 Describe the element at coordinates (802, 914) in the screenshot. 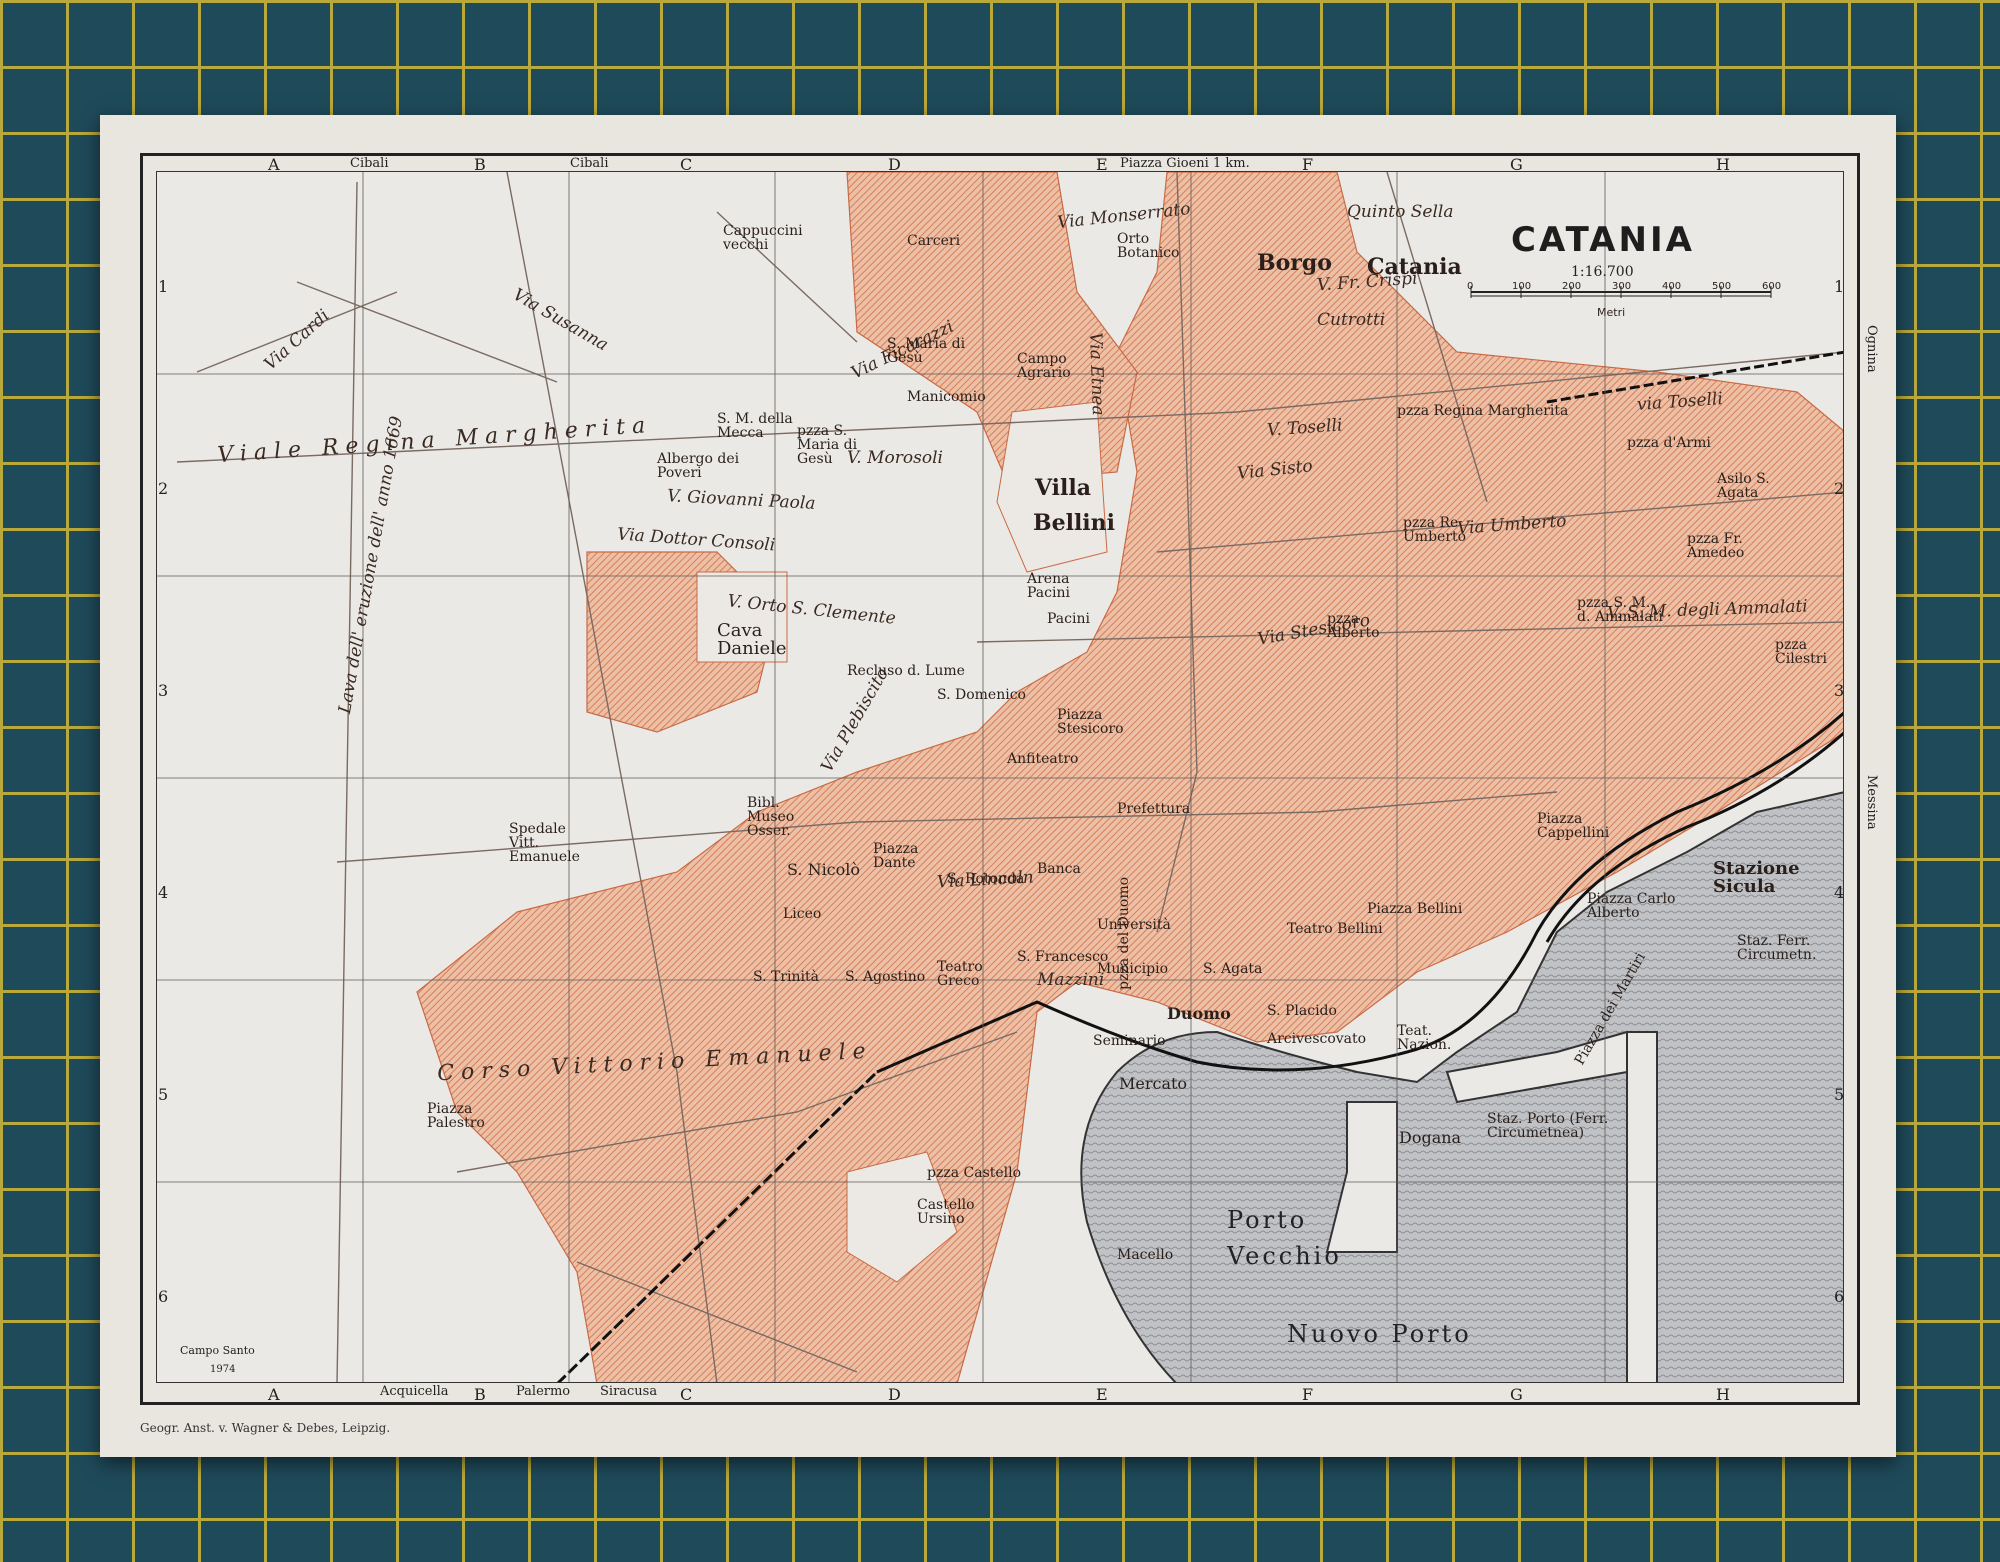

I see `place-liceo: Liceo` at that location.